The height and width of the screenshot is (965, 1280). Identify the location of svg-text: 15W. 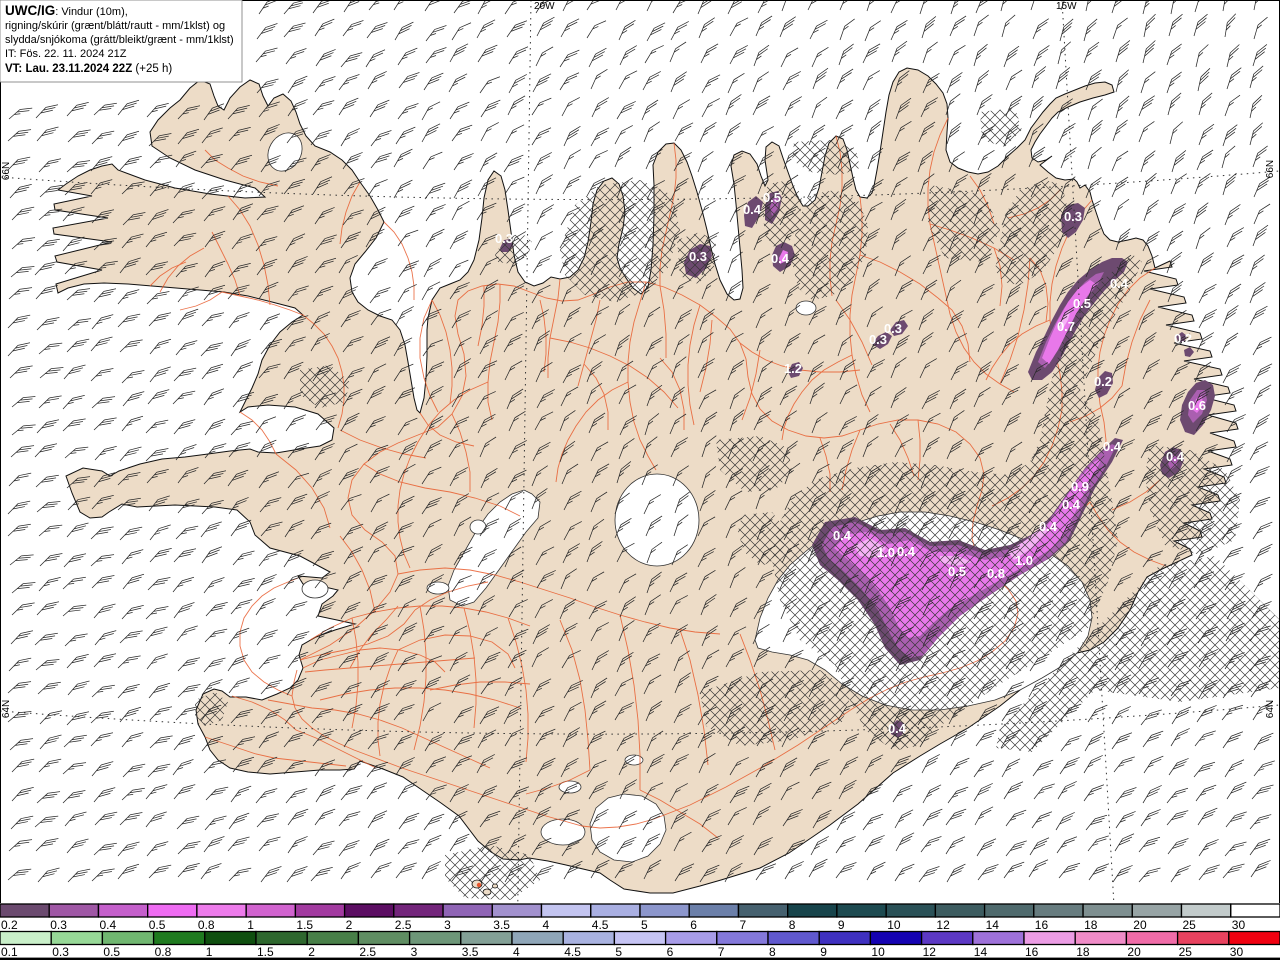
(1066, 6).